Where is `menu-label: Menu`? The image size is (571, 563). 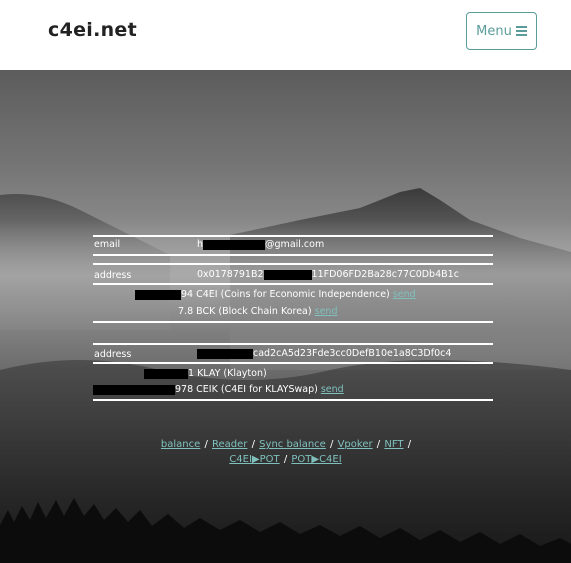 menu-label: Menu is located at coordinates (494, 31).